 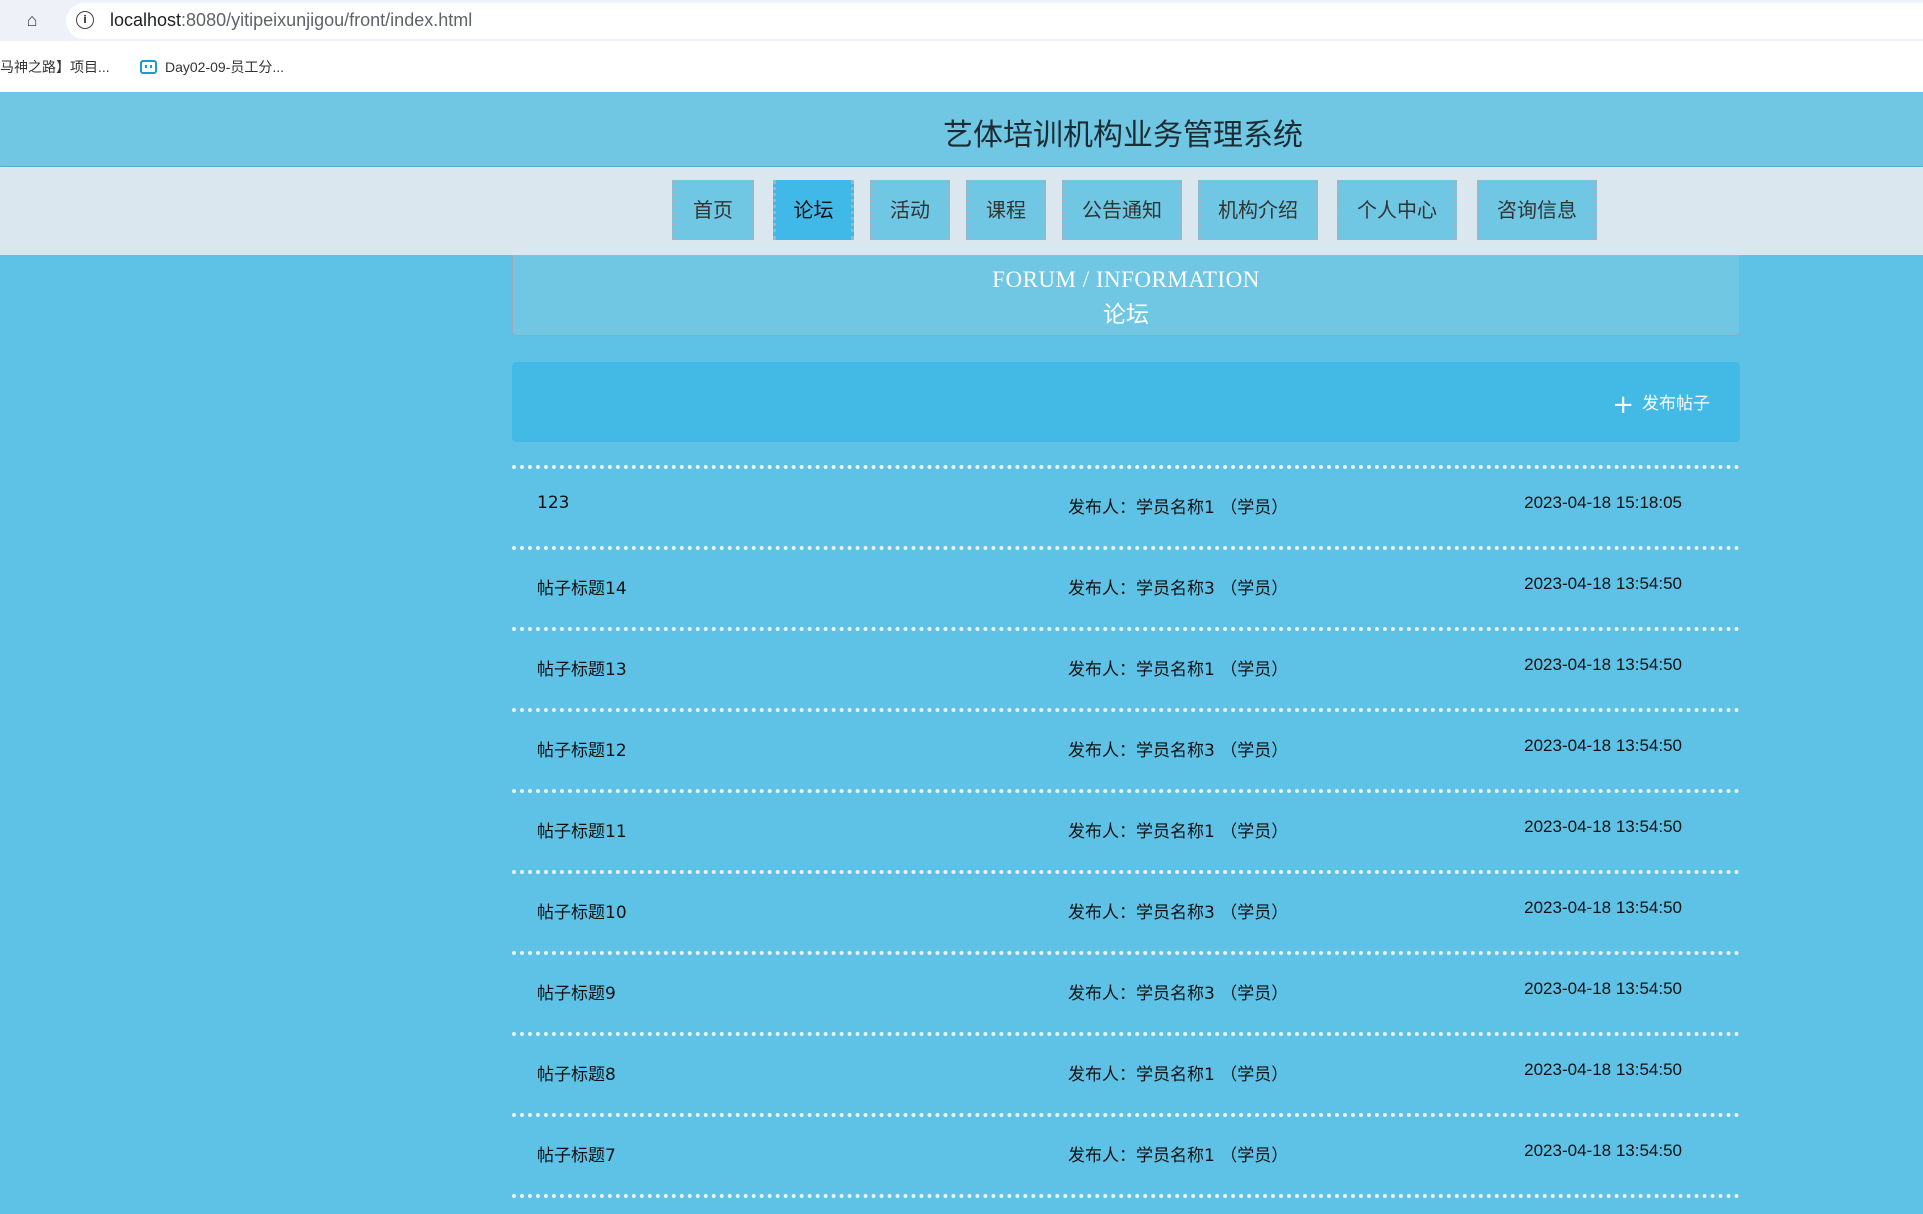 What do you see at coordinates (1122, 210) in the screenshot?
I see `nav-item-announcements: 公告通知` at bounding box center [1122, 210].